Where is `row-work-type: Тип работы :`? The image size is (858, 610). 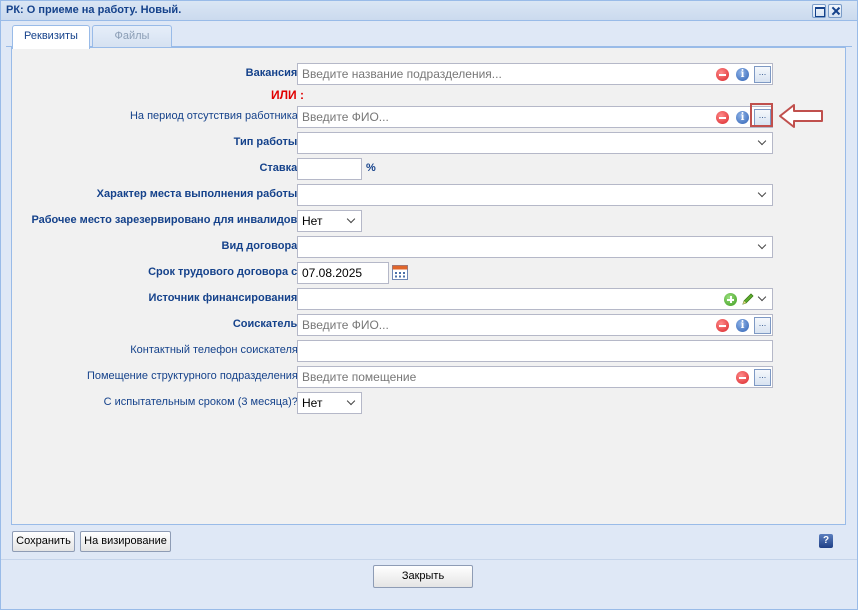
row-work-type: Тип работы : is located at coordinates (429, 143).